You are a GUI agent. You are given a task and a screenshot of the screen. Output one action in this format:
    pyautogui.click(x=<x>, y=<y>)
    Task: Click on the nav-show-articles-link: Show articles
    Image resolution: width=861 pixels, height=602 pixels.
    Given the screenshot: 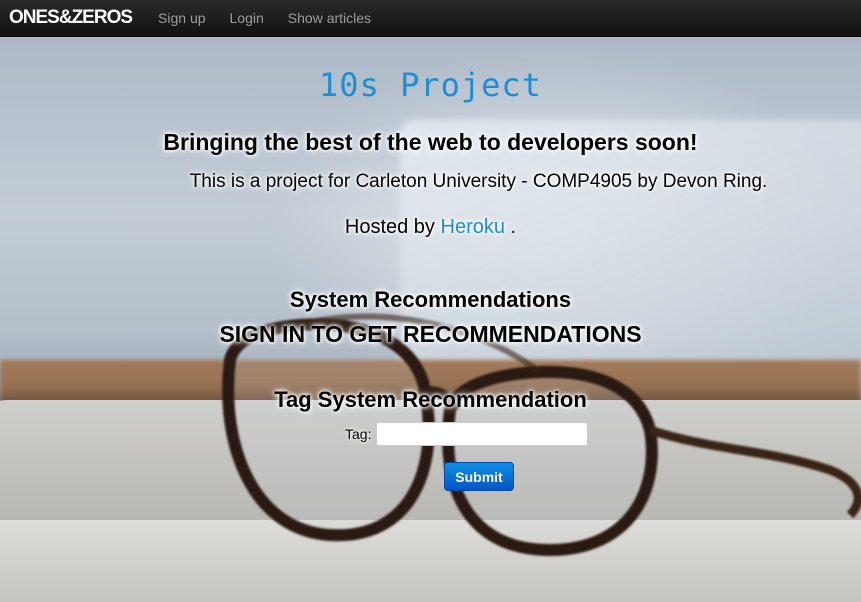 What is the action you would take?
    pyautogui.click(x=329, y=18)
    